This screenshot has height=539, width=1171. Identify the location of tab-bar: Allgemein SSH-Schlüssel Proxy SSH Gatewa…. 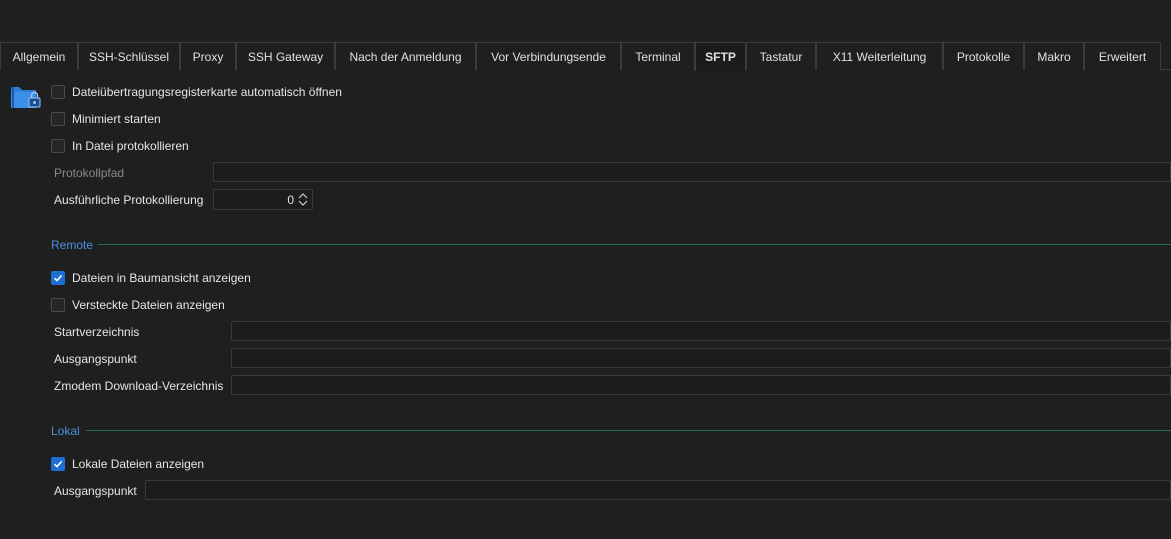
(585, 56).